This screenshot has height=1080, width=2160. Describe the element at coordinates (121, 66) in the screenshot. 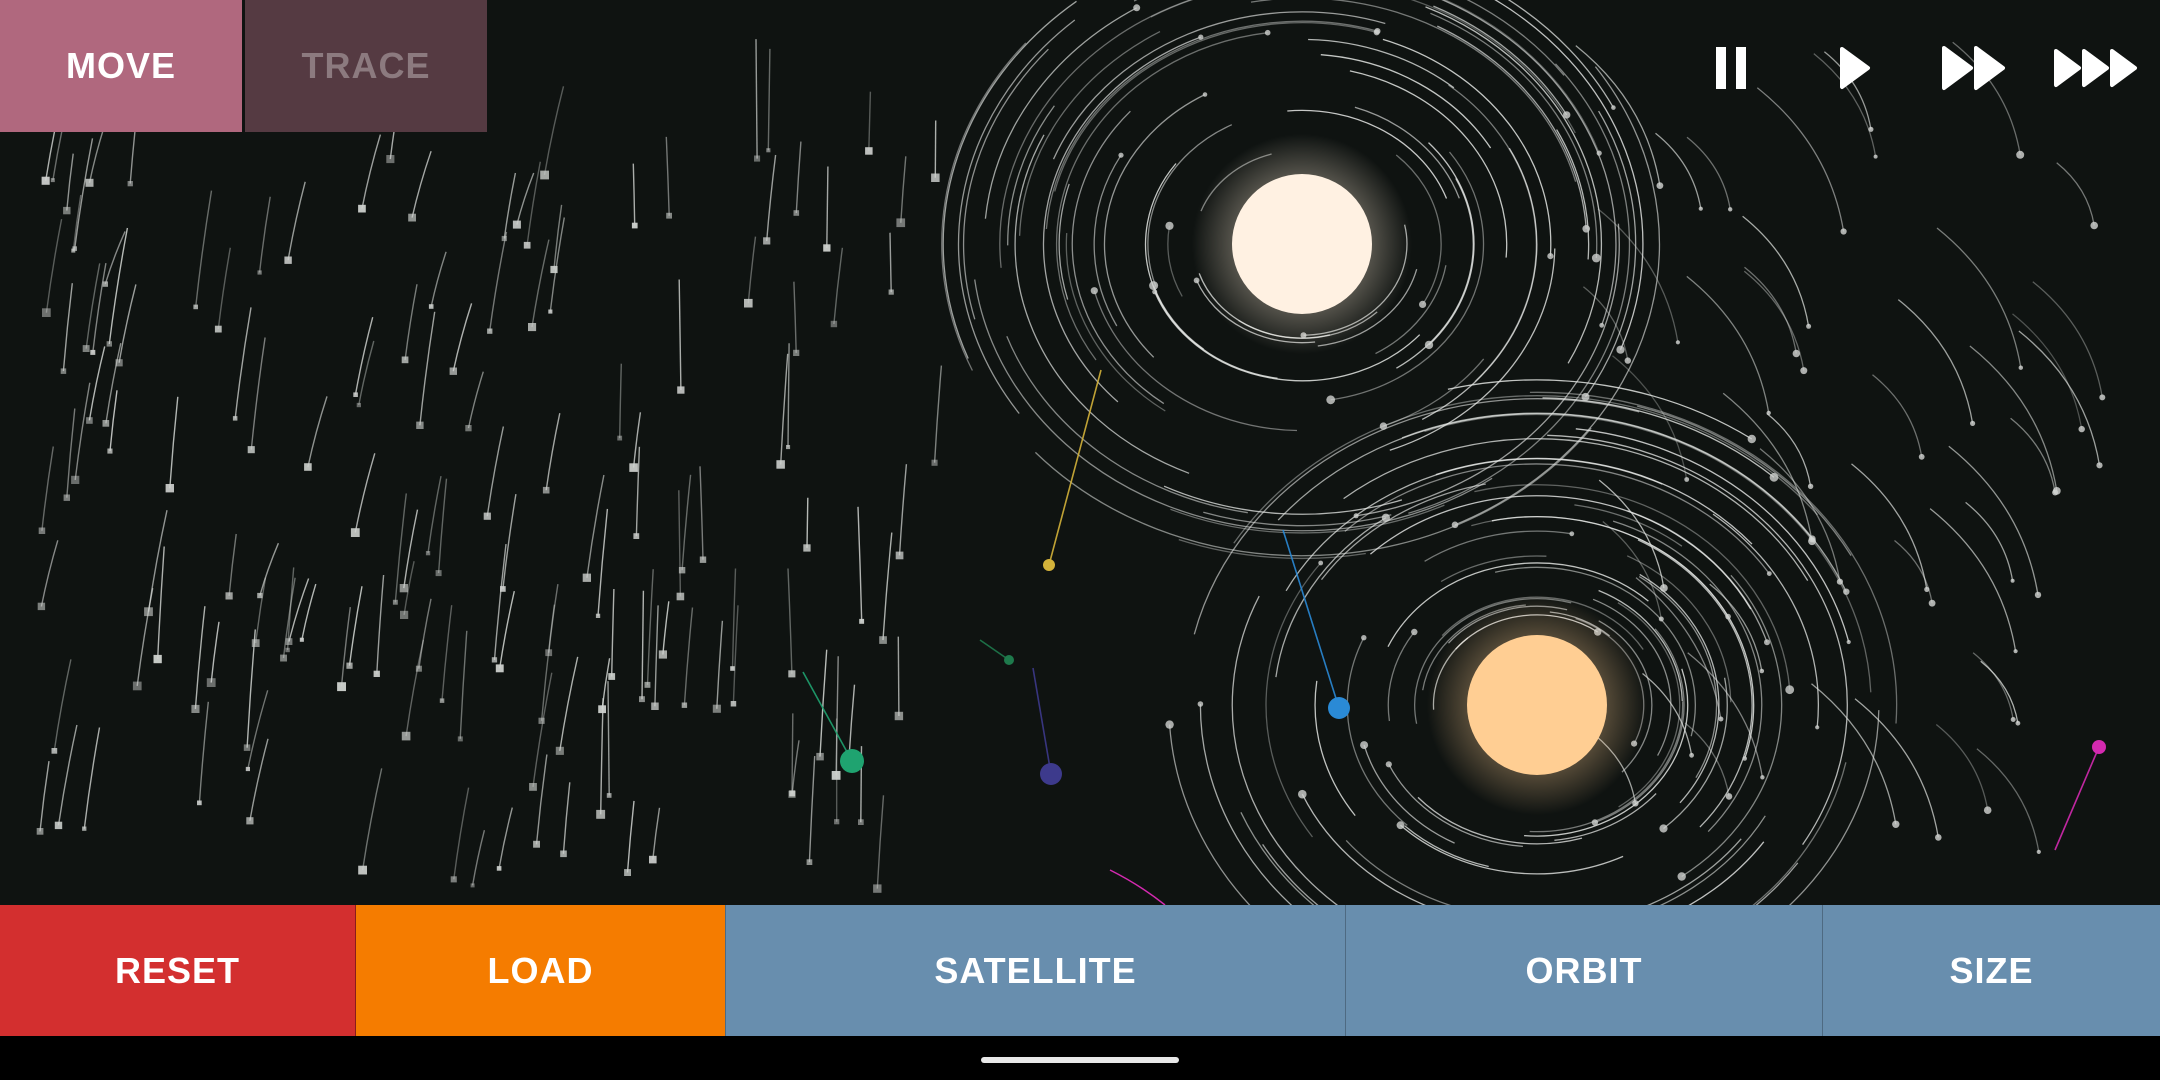

I see `move-mode-button: MOVE` at that location.